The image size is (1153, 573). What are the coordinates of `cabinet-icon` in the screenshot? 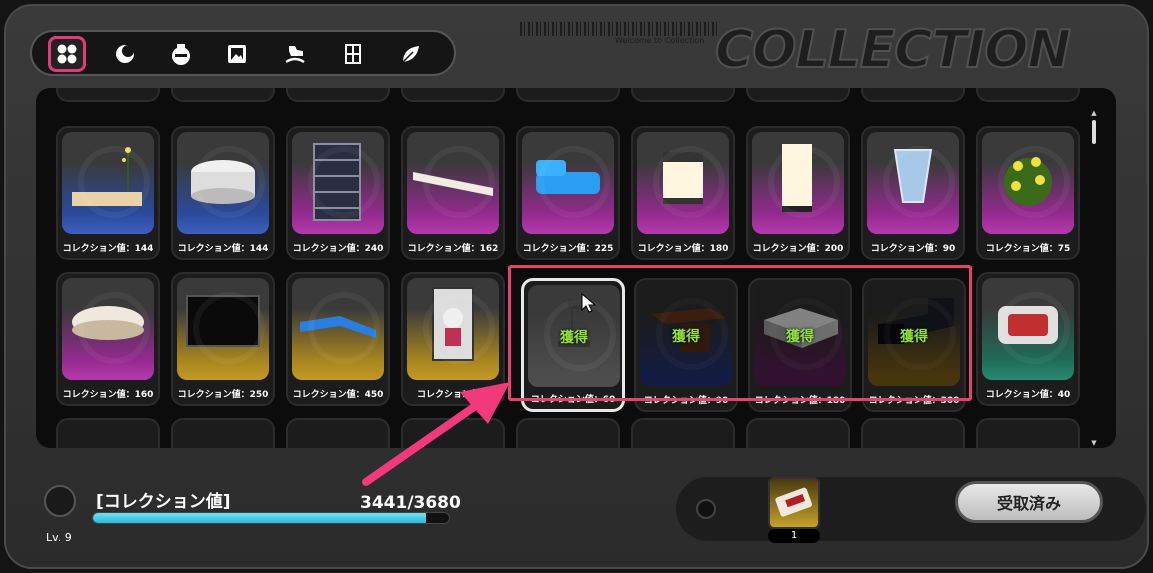 It's located at (353, 54).